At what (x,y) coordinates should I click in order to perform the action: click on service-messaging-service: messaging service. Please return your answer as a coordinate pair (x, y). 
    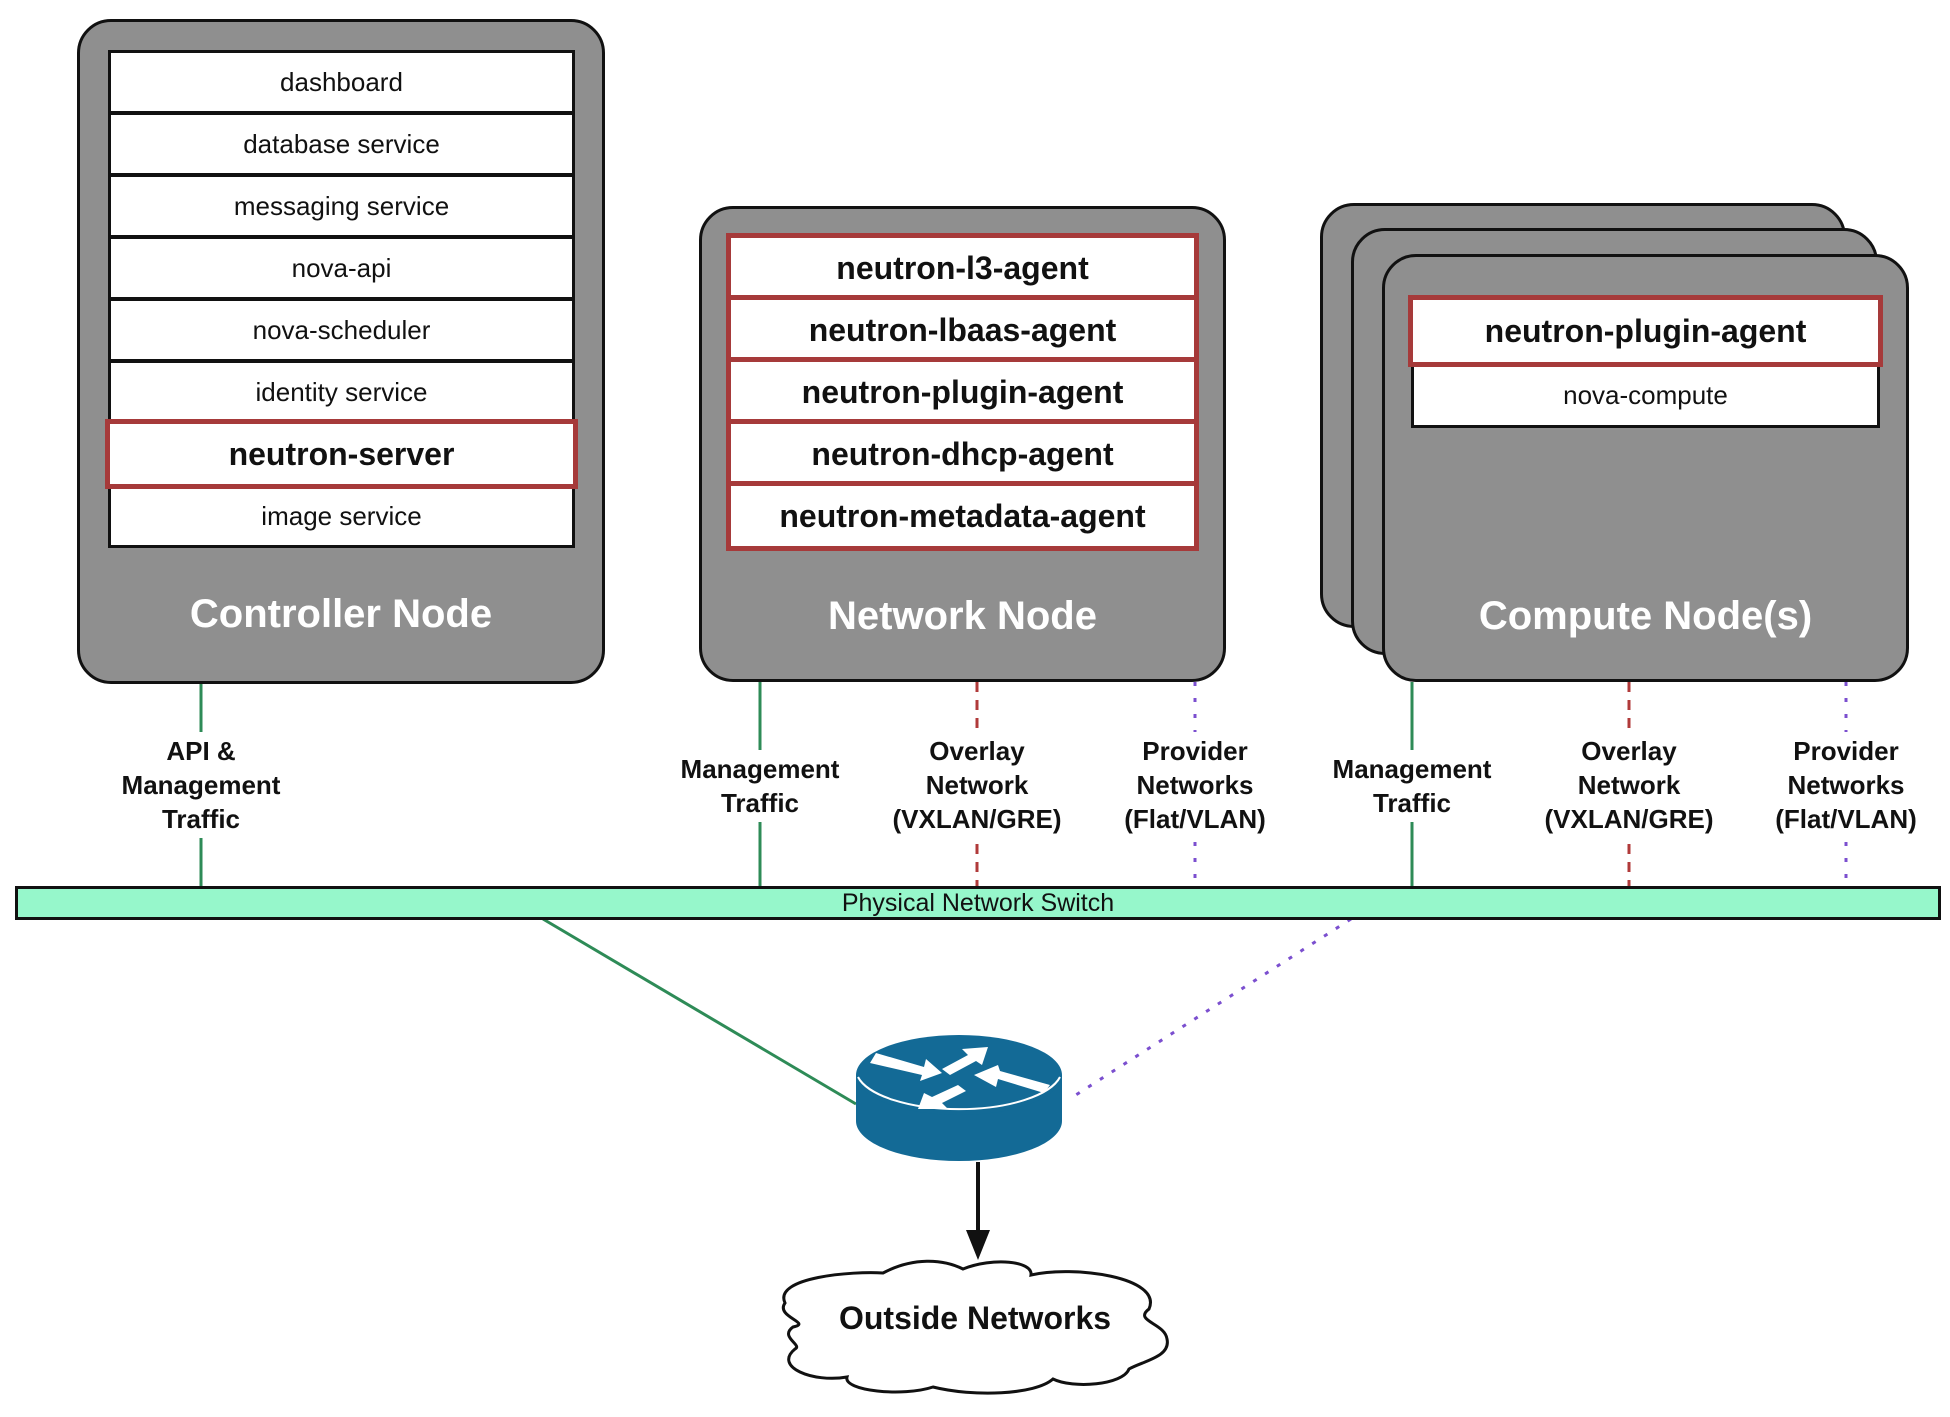
    Looking at the image, I should click on (341, 206).